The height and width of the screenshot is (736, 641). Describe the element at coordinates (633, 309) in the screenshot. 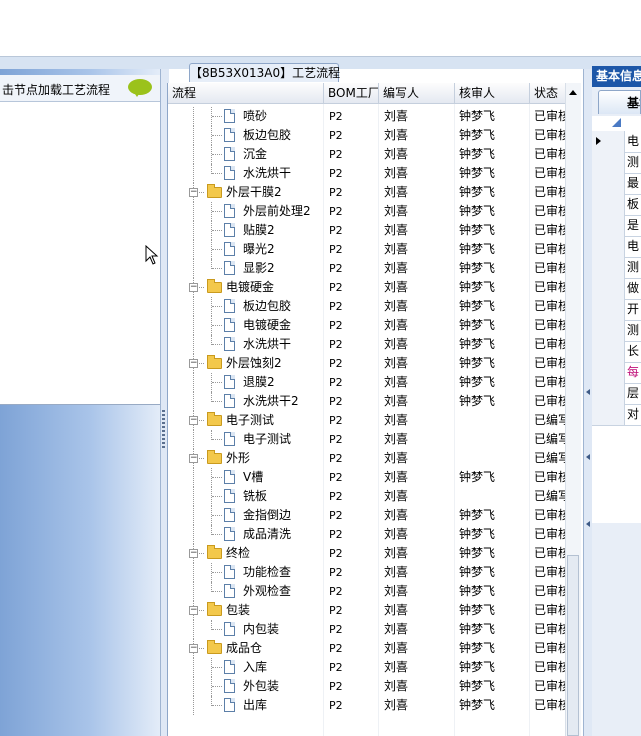

I see `basic-info-label: 开` at that location.